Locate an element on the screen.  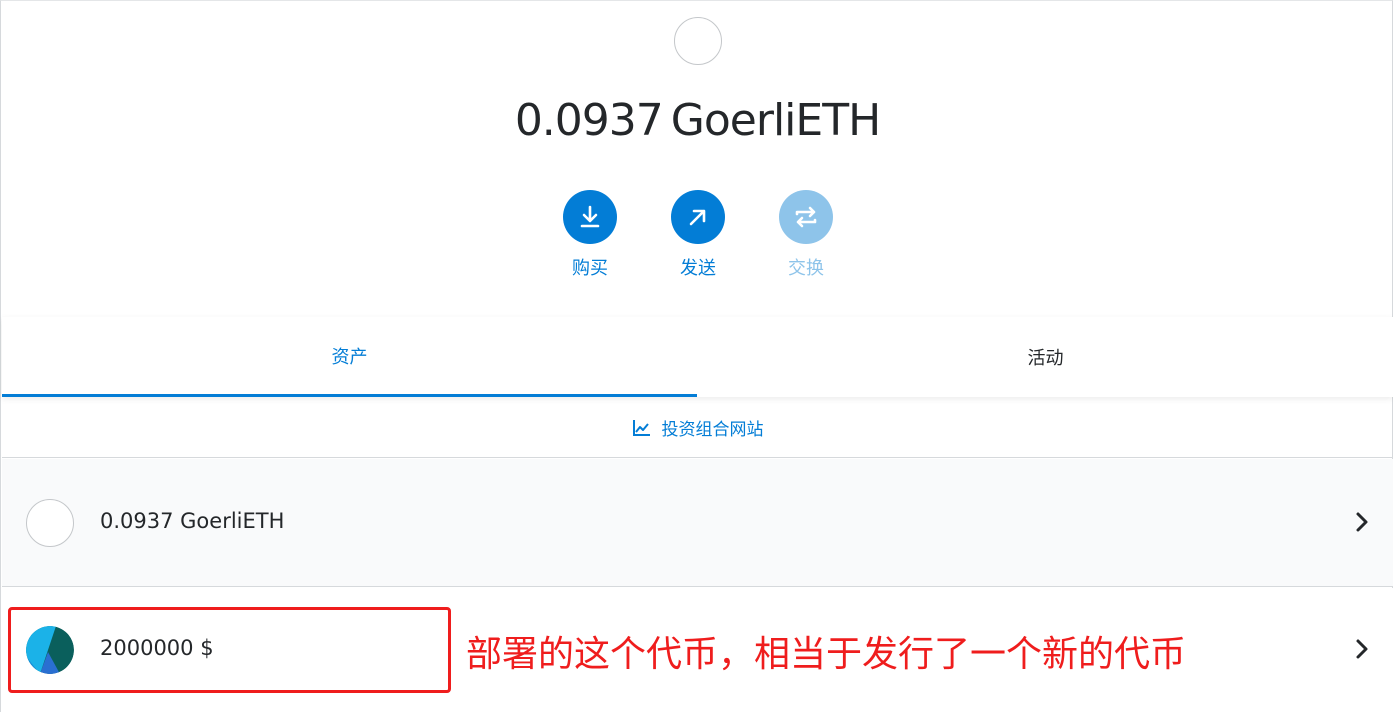
buy-button: 购买 is located at coordinates (590, 235).